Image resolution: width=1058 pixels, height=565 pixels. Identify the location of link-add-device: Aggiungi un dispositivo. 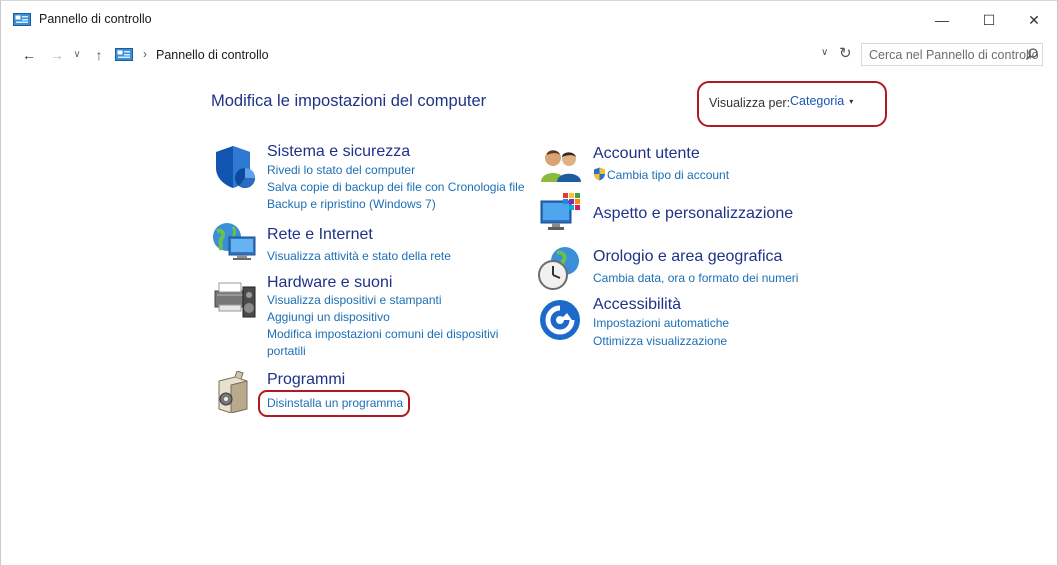
(328, 317).